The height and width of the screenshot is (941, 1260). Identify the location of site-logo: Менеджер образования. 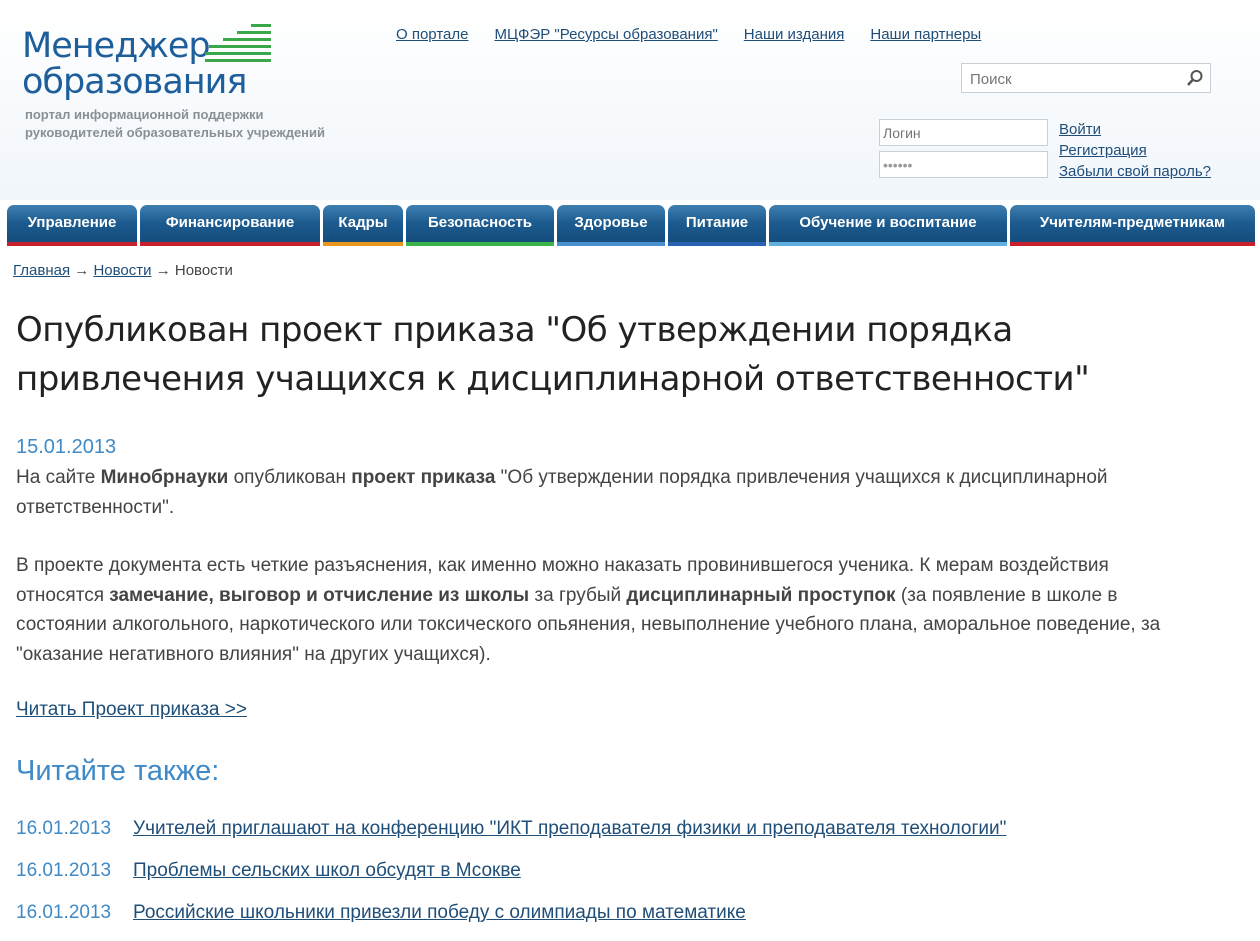
(146, 62).